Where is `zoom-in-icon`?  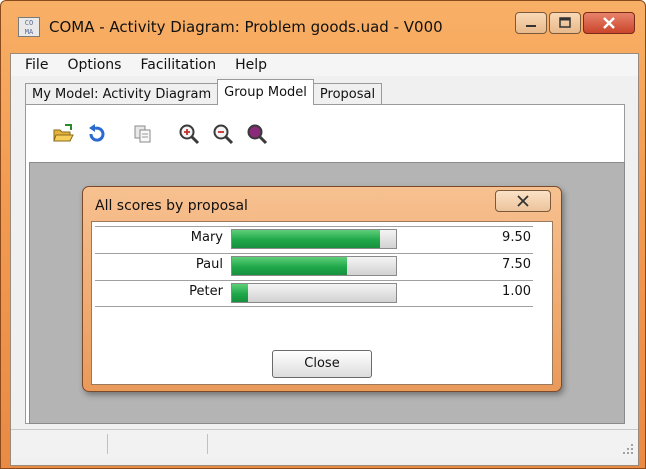 zoom-in-icon is located at coordinates (189, 134).